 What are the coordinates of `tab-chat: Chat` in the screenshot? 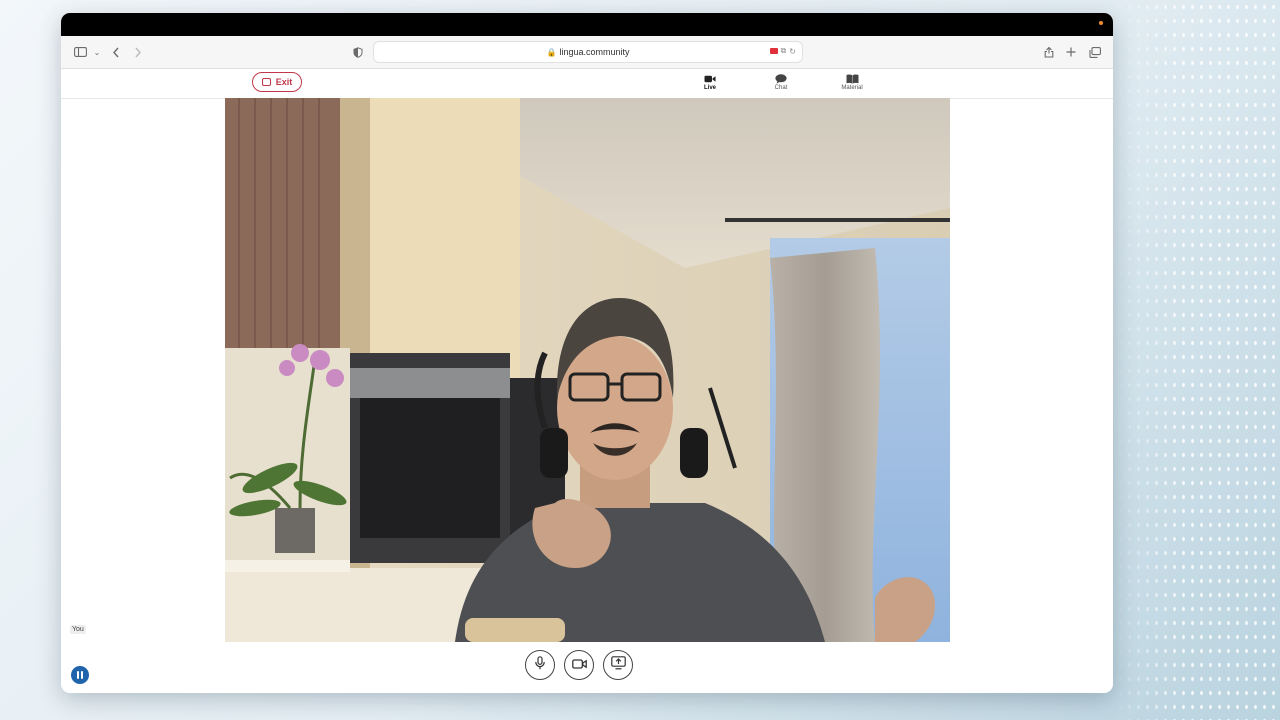 It's located at (781, 82).